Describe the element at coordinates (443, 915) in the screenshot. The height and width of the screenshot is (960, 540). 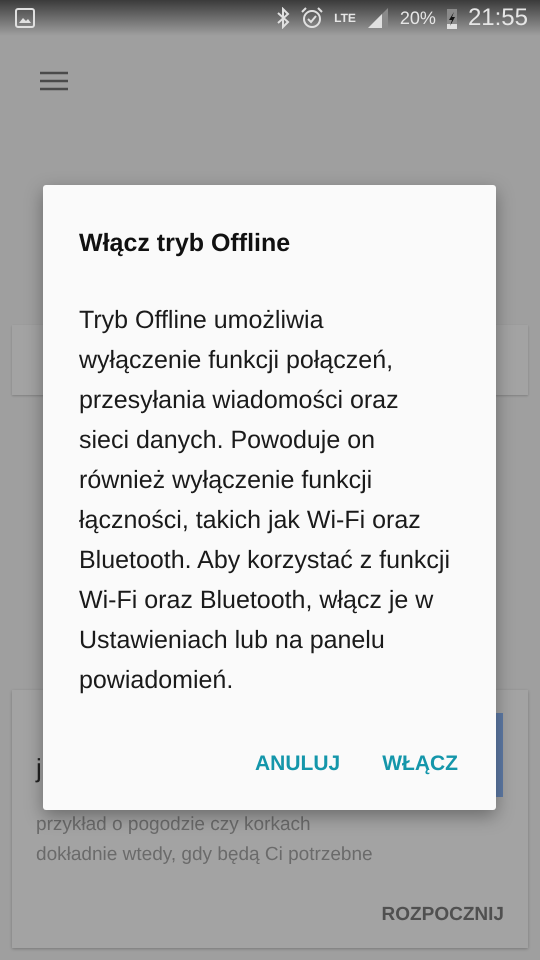
I see `start-button: ROZPOCZNIJ` at that location.